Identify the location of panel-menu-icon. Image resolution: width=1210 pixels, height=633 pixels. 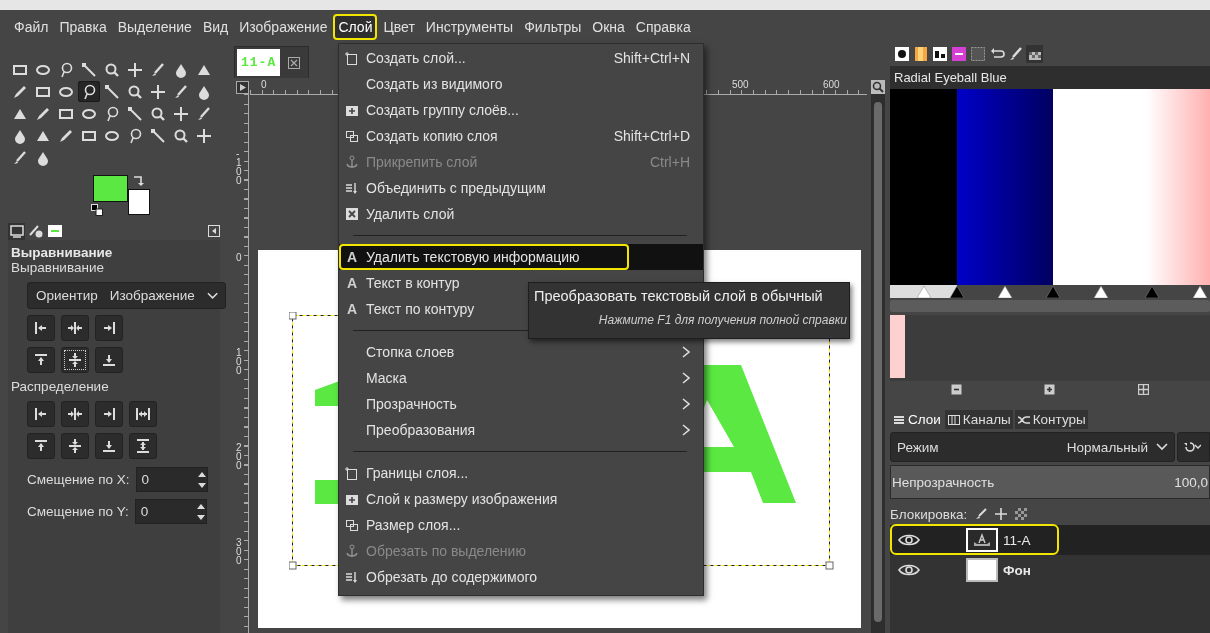
(214, 231).